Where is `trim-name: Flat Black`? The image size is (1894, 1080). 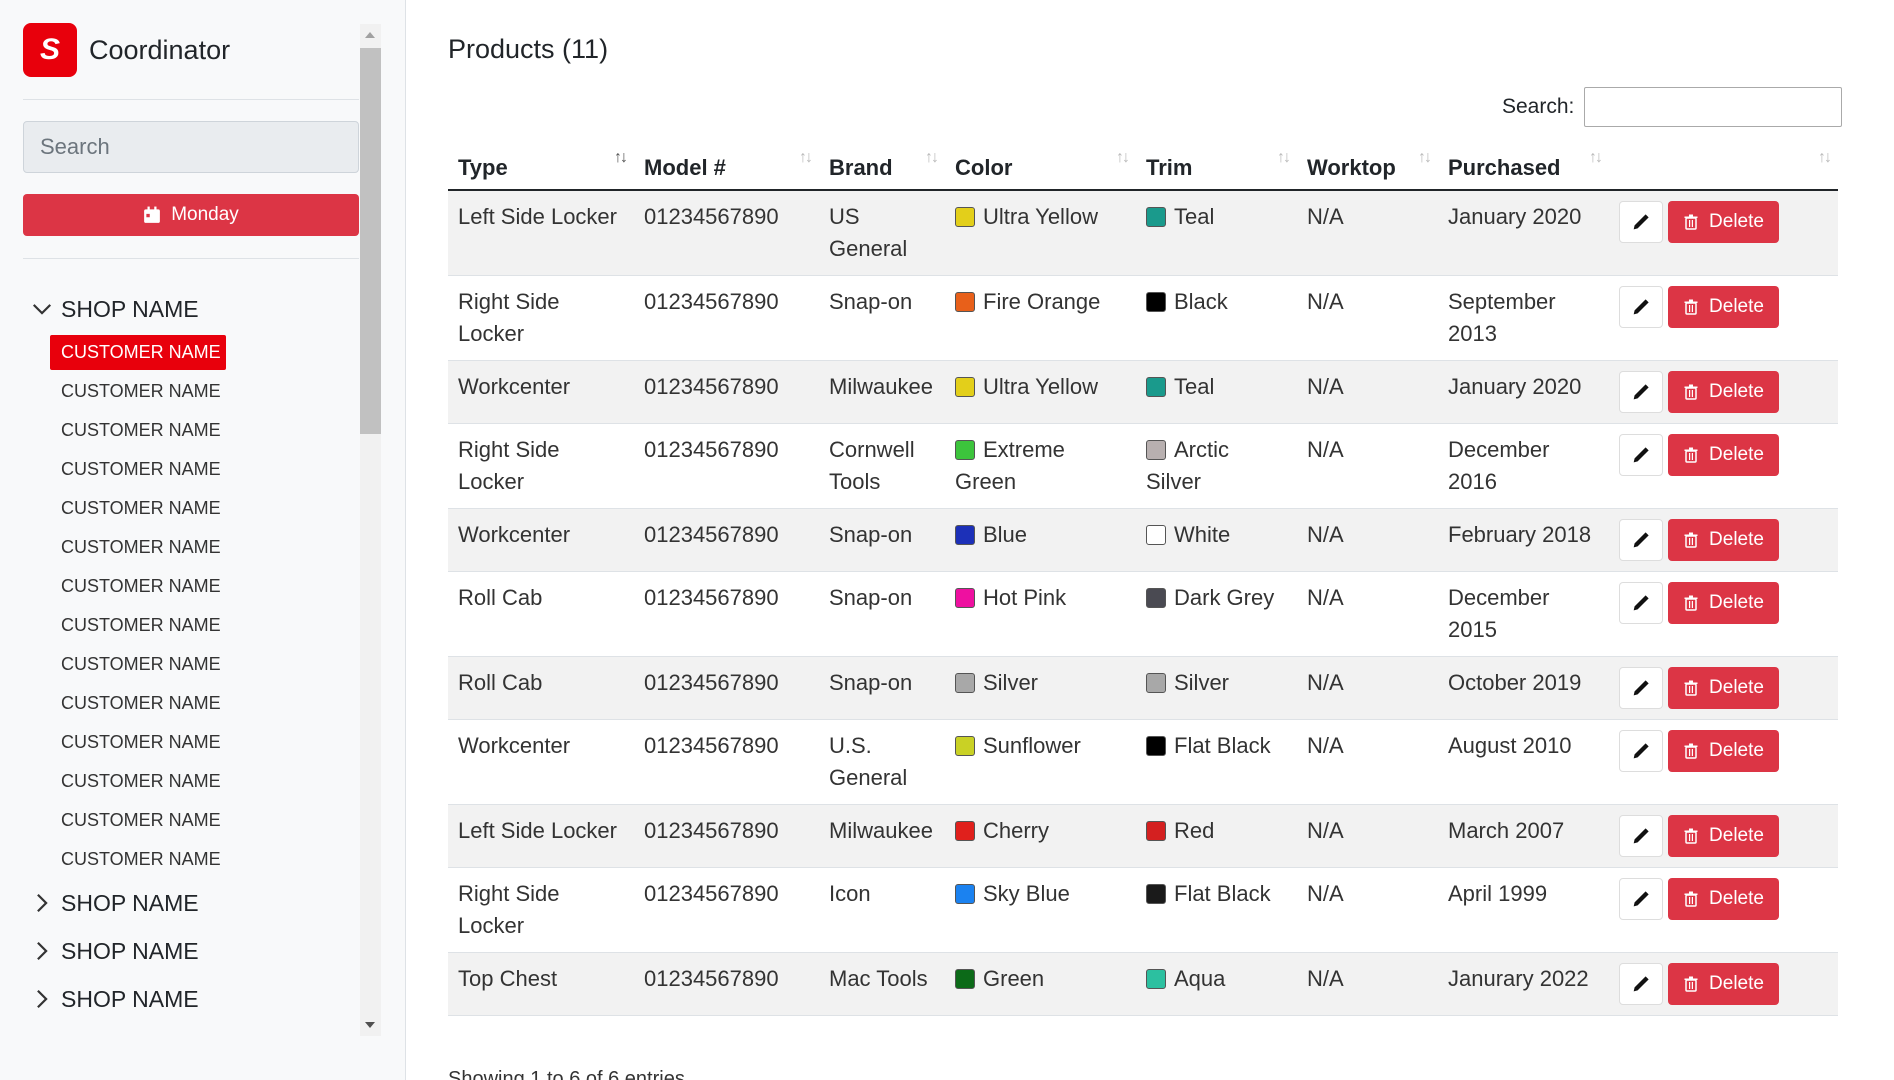
trim-name: Flat Black is located at coordinates (1222, 893).